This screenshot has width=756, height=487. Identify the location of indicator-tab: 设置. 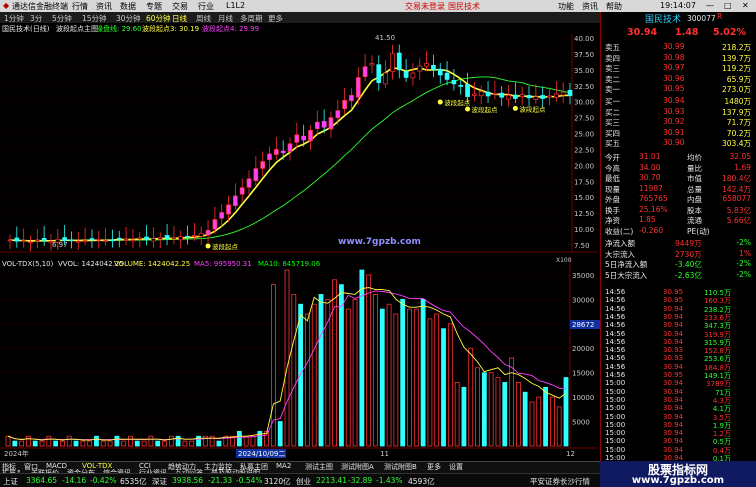
(456, 467).